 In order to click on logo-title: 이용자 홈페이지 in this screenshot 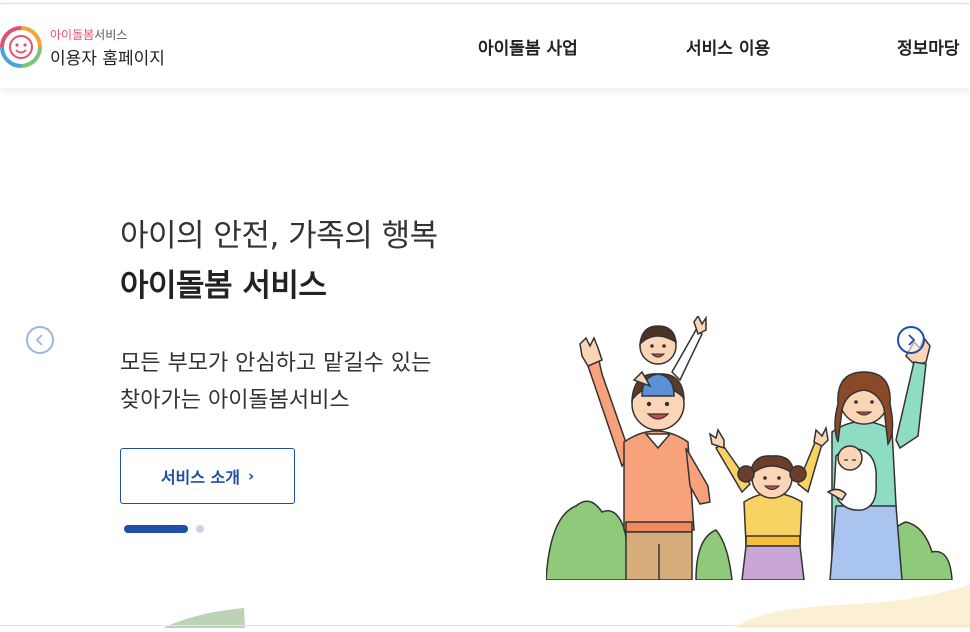, I will do `click(107, 59)`.